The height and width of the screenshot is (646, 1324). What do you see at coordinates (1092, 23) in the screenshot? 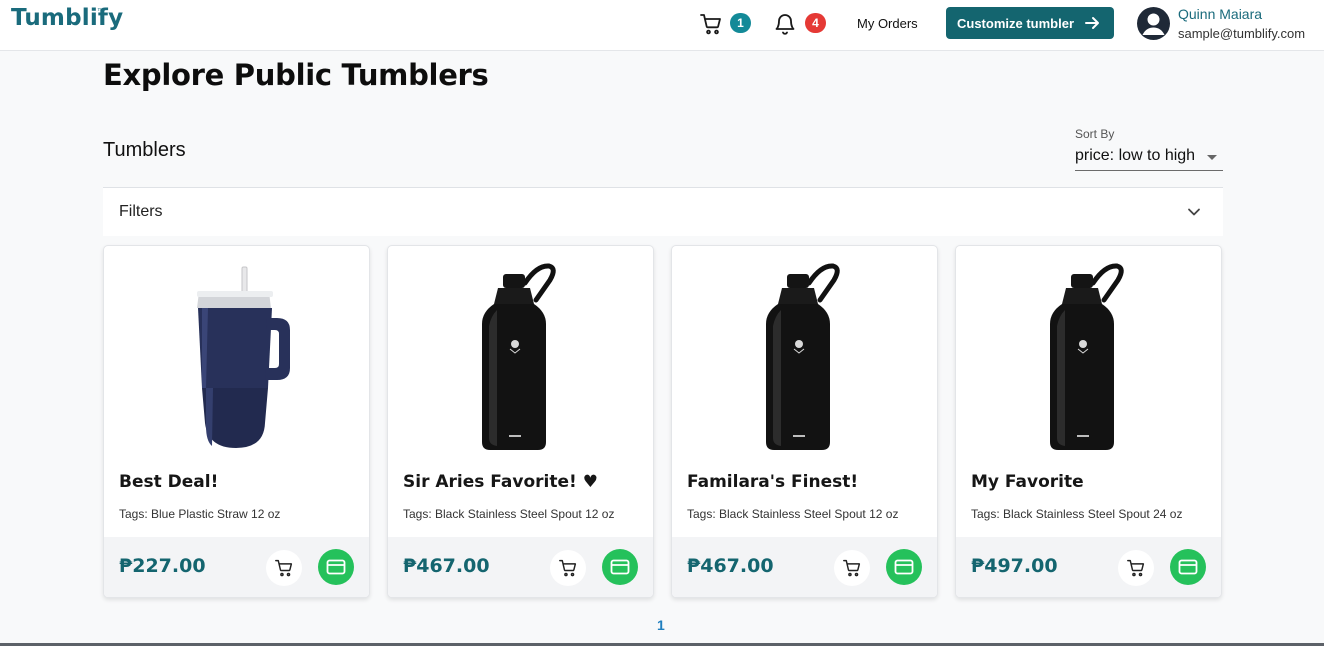
I see `arrow-right-icon` at bounding box center [1092, 23].